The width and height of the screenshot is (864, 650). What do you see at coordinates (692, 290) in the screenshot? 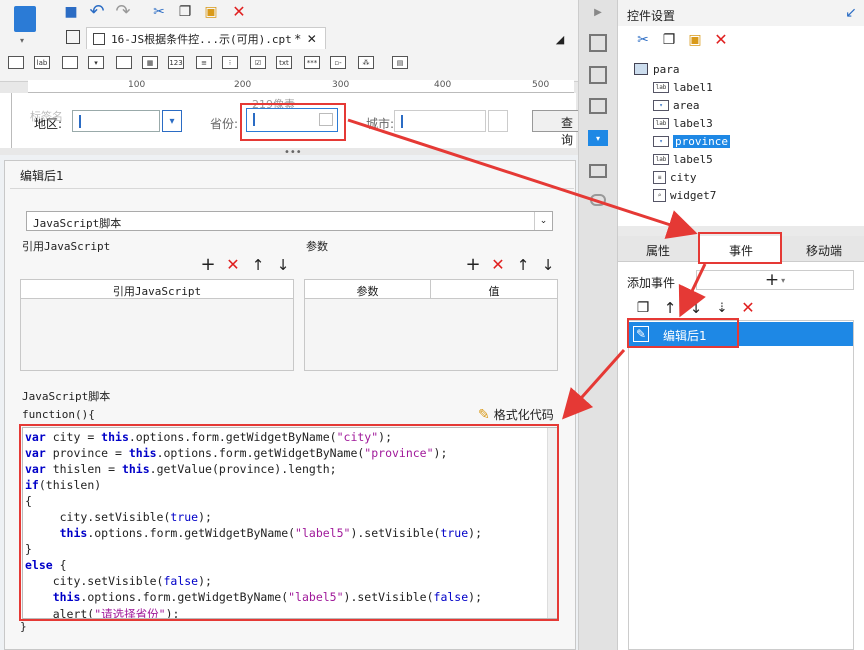
I see `arrow-events-to-item` at bounding box center [692, 290].